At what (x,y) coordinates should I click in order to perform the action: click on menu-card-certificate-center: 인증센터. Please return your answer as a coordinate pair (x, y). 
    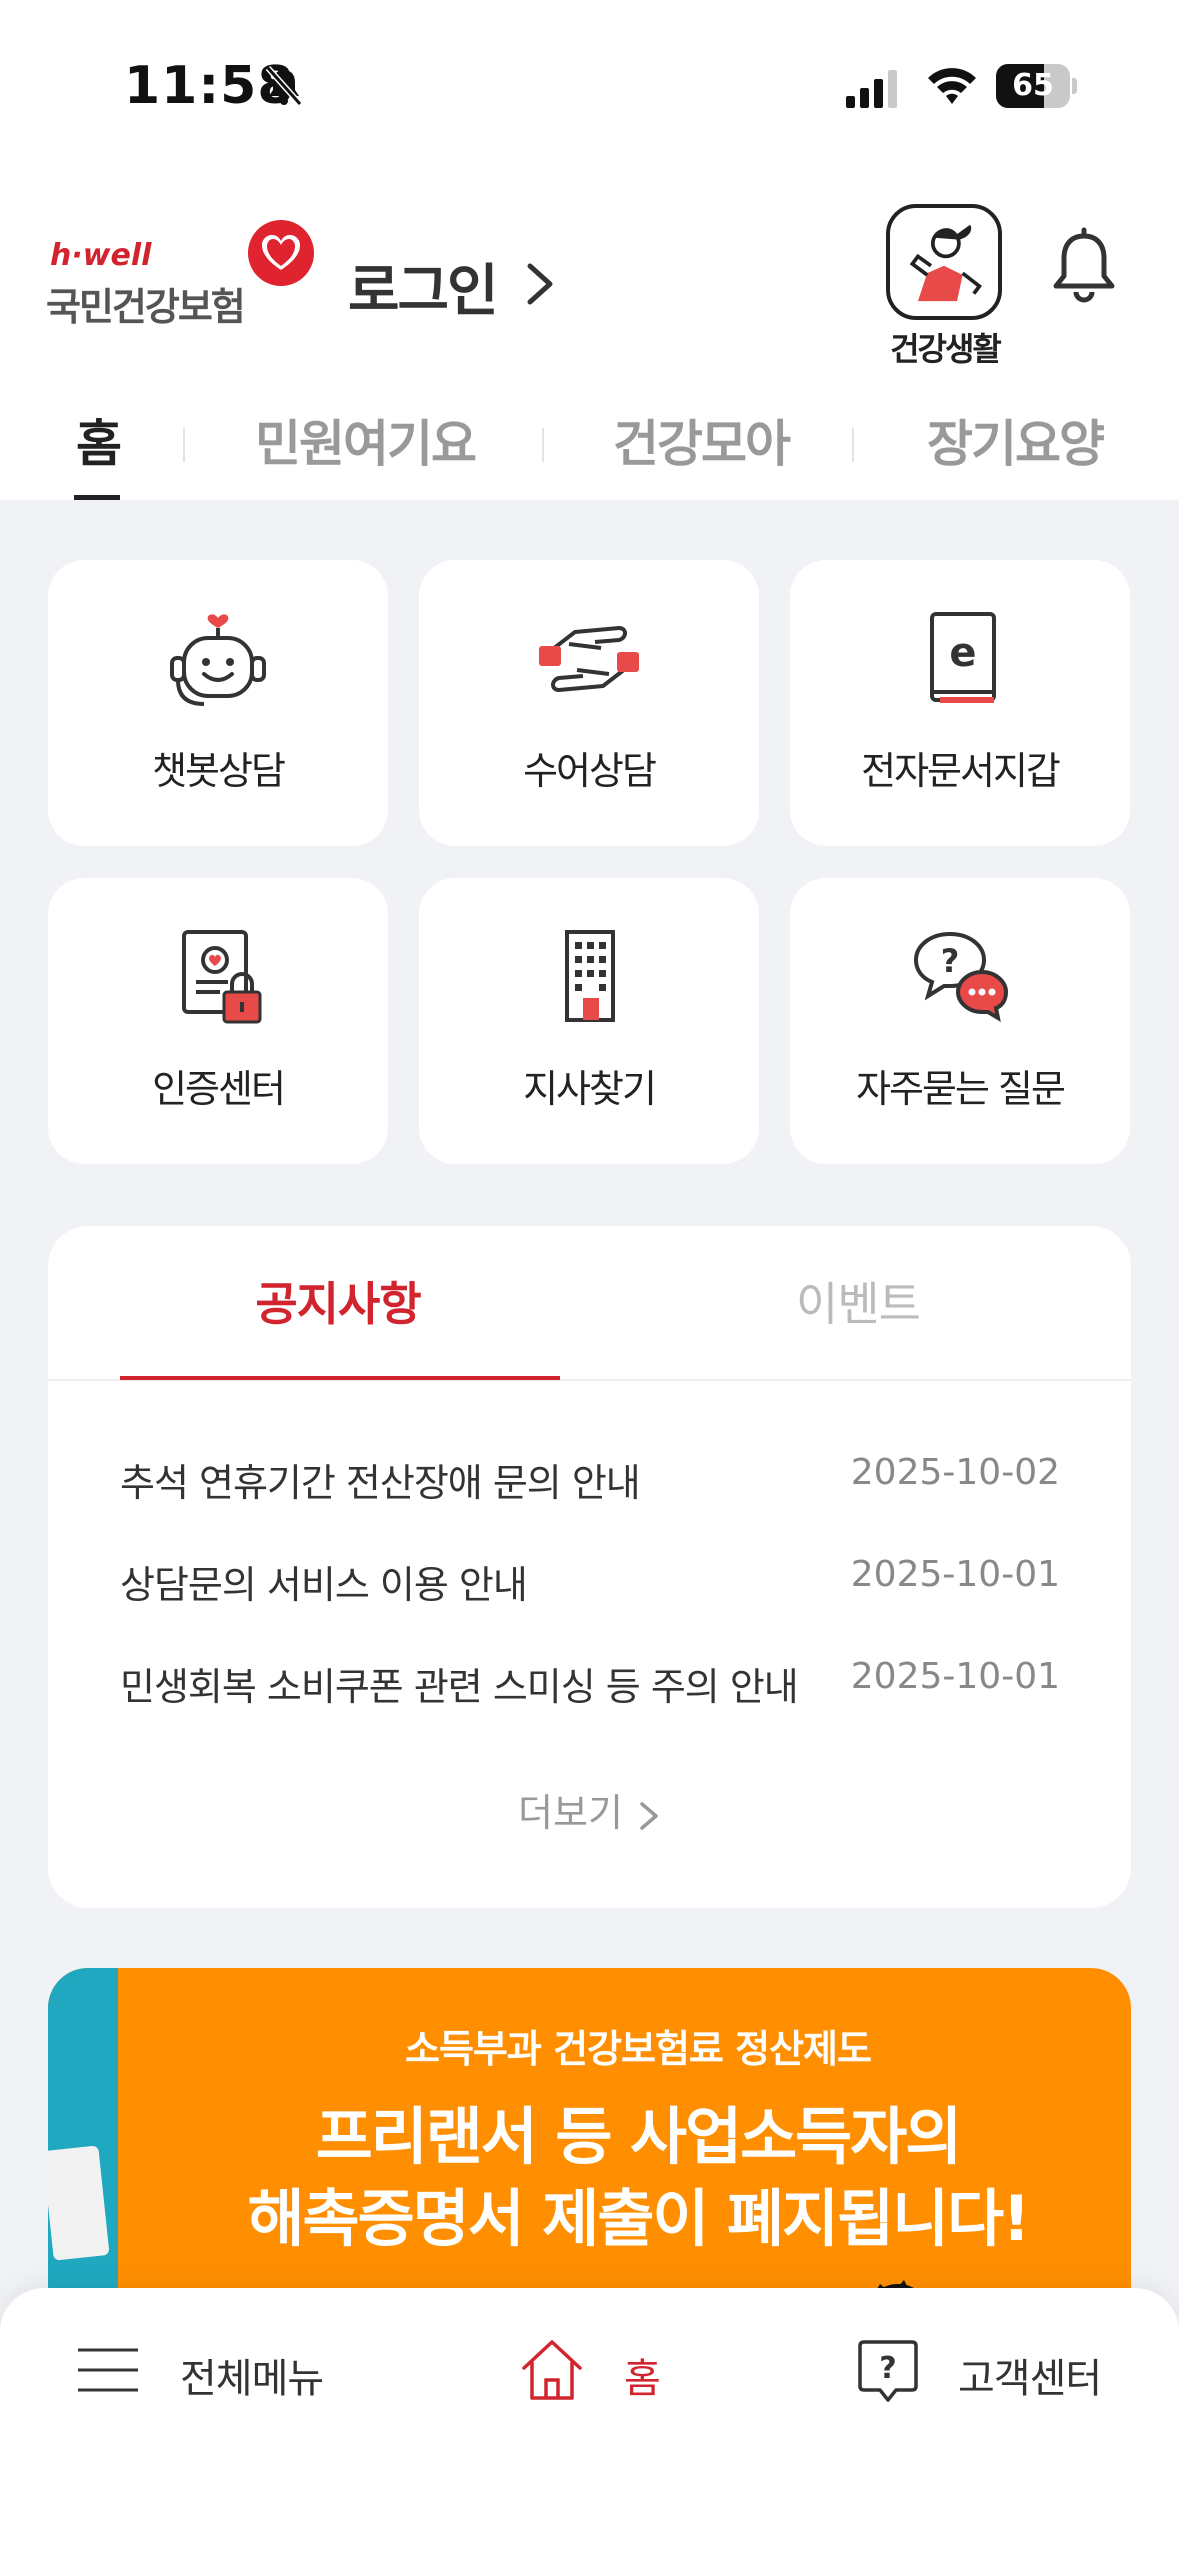
    Looking at the image, I should click on (218, 1021).